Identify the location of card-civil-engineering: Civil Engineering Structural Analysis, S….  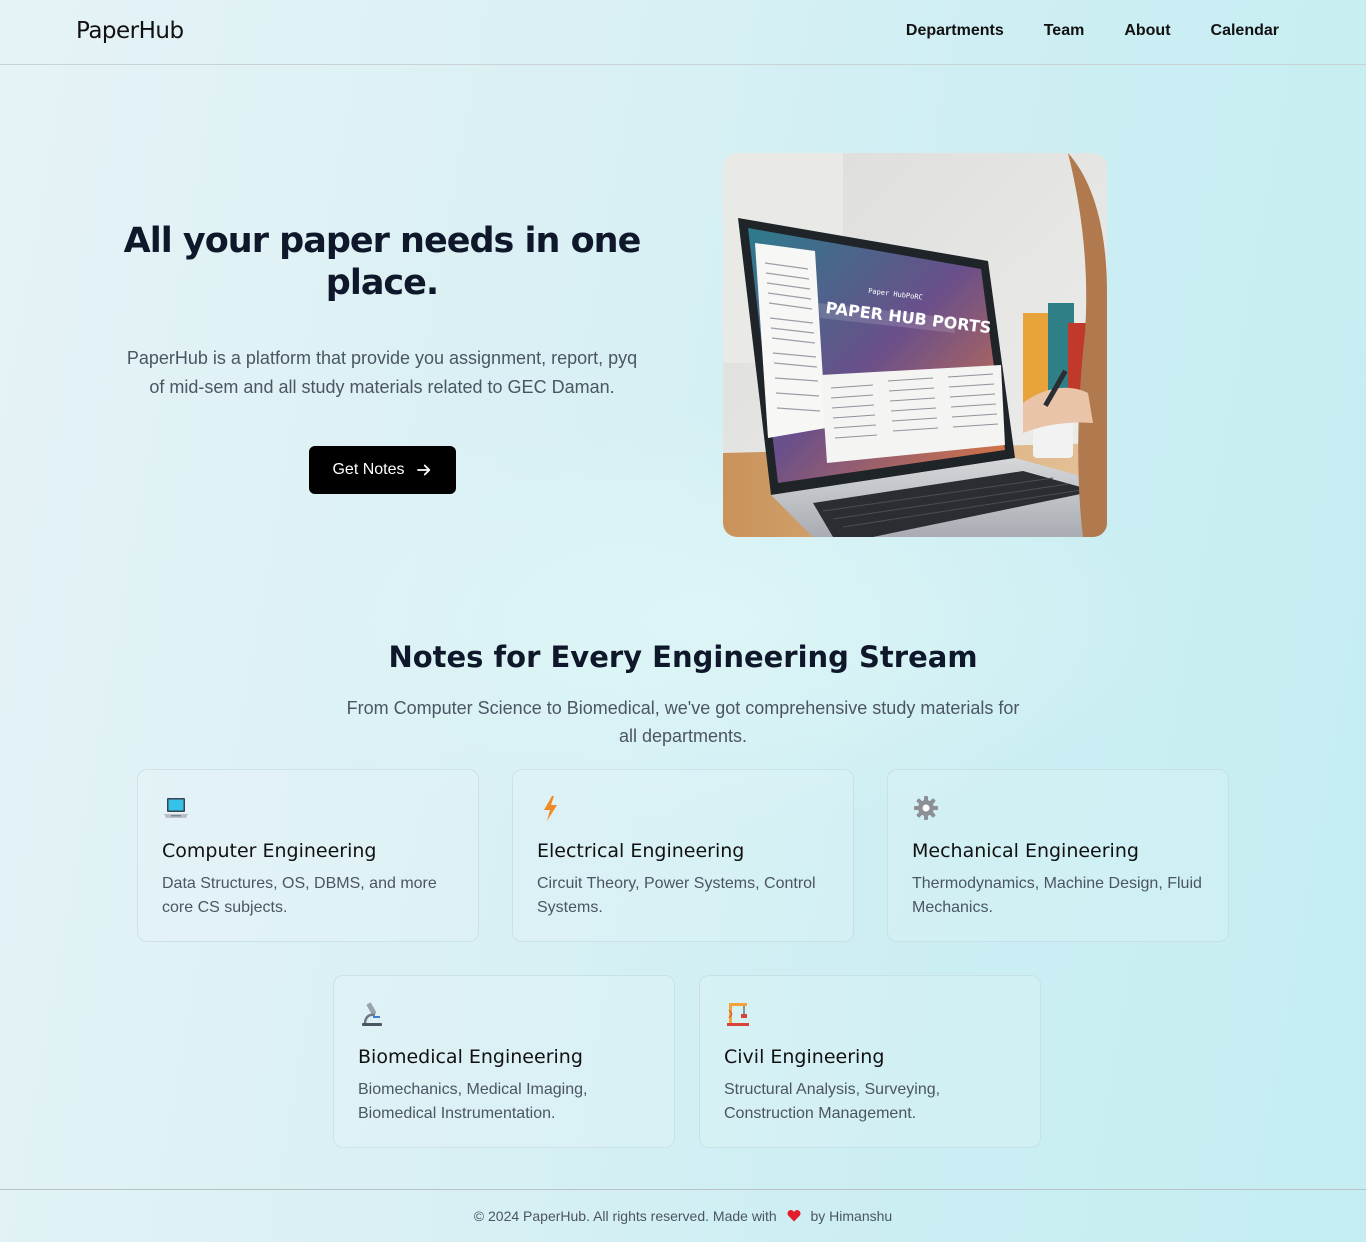
(870, 1061).